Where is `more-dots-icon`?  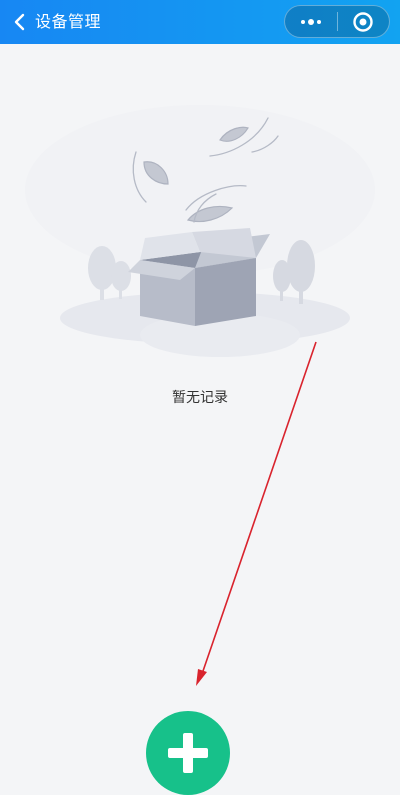
more-dots-icon is located at coordinates (310, 21).